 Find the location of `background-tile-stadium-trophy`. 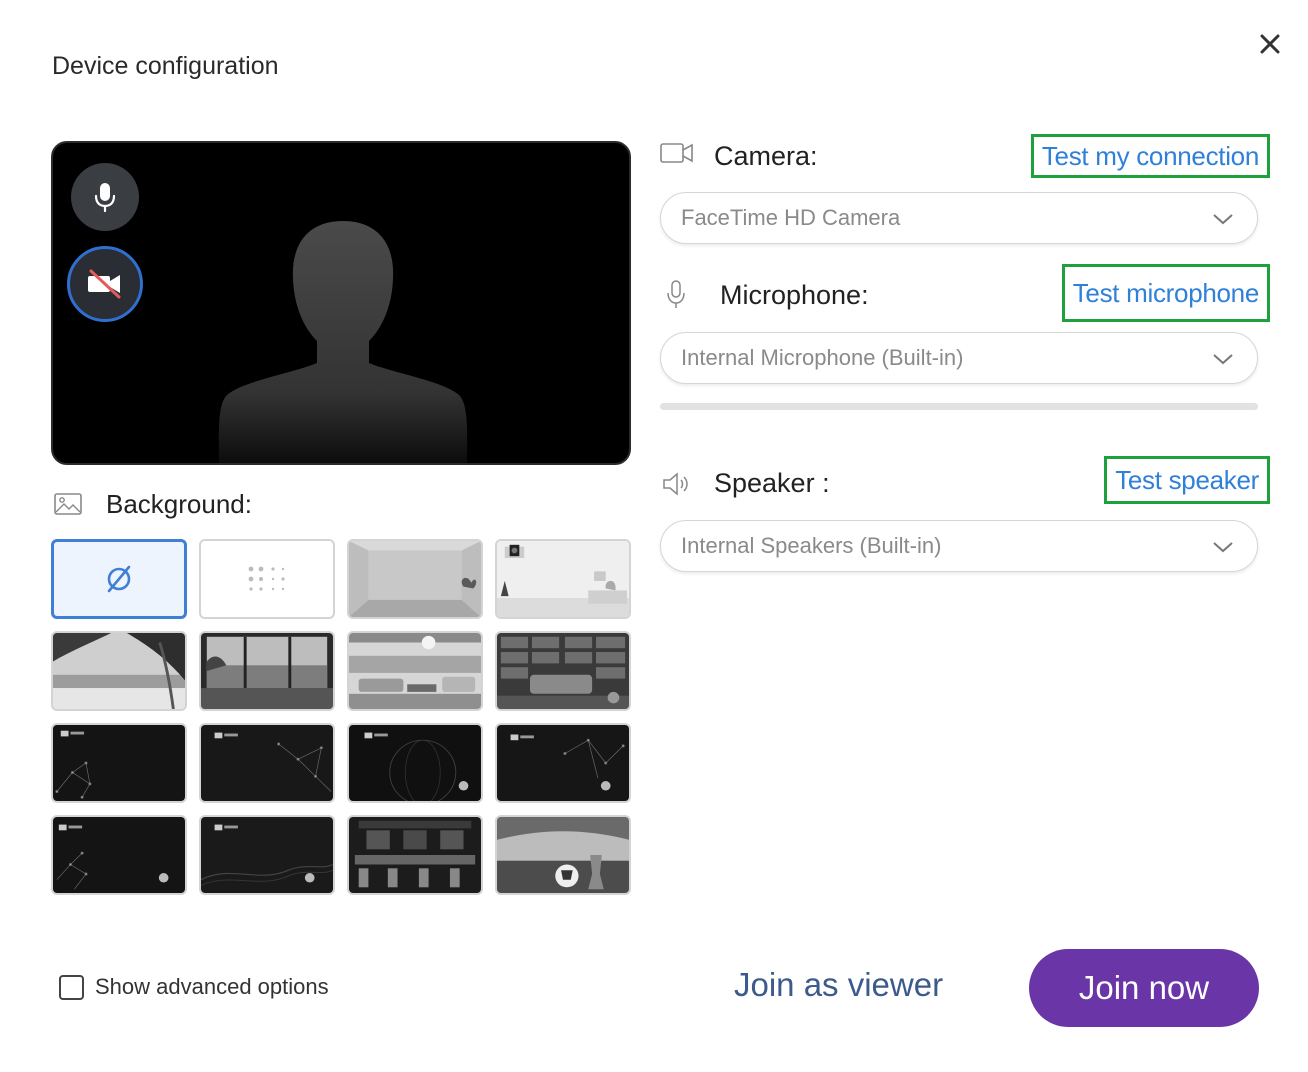

background-tile-stadium-trophy is located at coordinates (563, 855).